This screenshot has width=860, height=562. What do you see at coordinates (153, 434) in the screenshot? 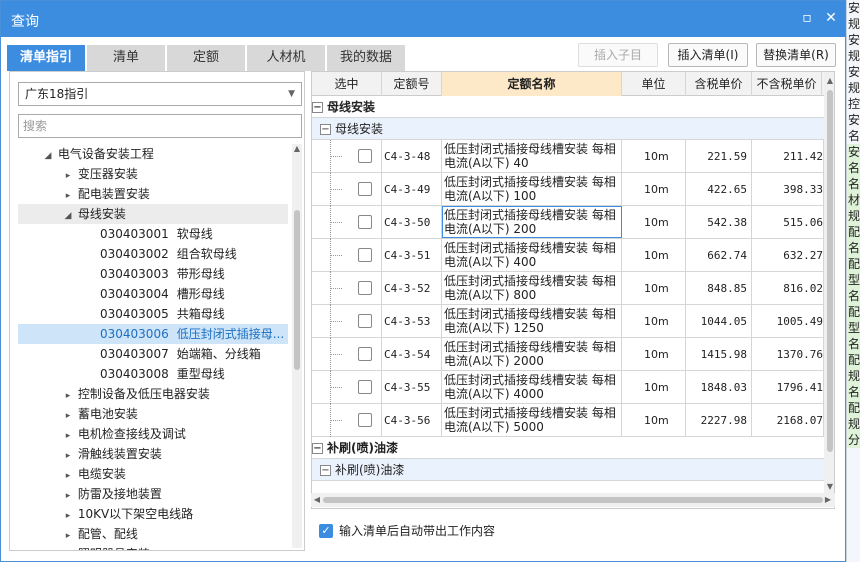
I see `tree-item: ▸ 电机检查接线及调试` at bounding box center [153, 434].